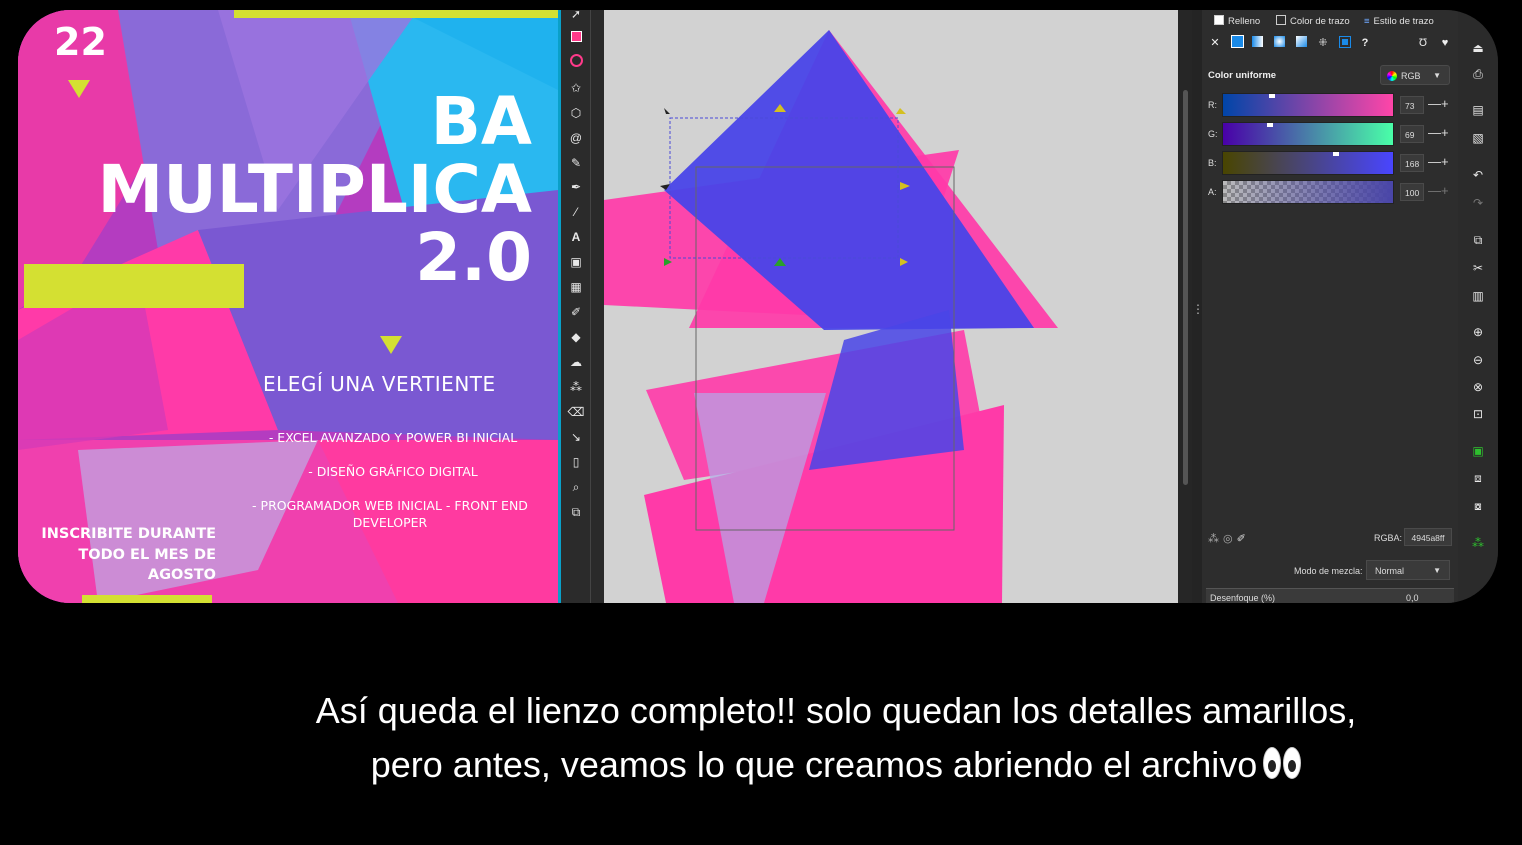  Describe the element at coordinates (1242, 75) in the screenshot. I see `uniform-color-label: Color uniforme` at that location.